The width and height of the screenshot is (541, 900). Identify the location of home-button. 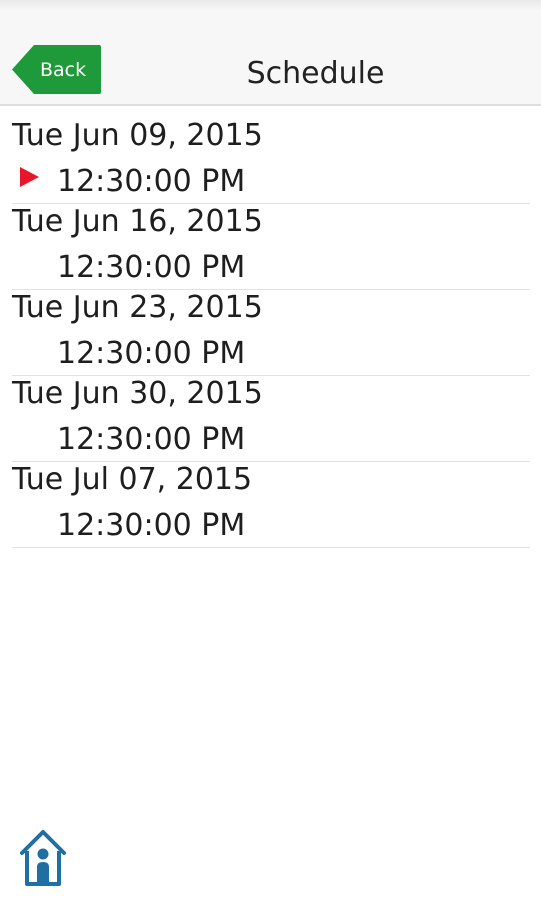
(43, 857).